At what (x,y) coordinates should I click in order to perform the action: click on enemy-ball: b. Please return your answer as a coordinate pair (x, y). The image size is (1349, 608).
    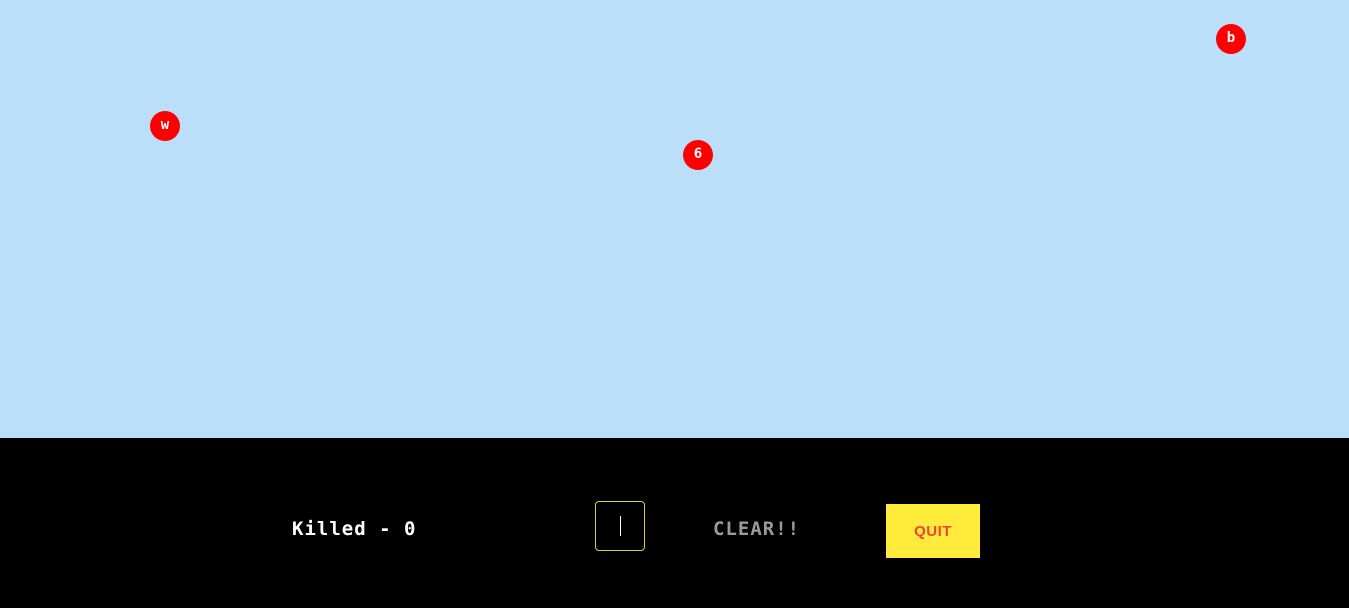
    Looking at the image, I should click on (1231, 39).